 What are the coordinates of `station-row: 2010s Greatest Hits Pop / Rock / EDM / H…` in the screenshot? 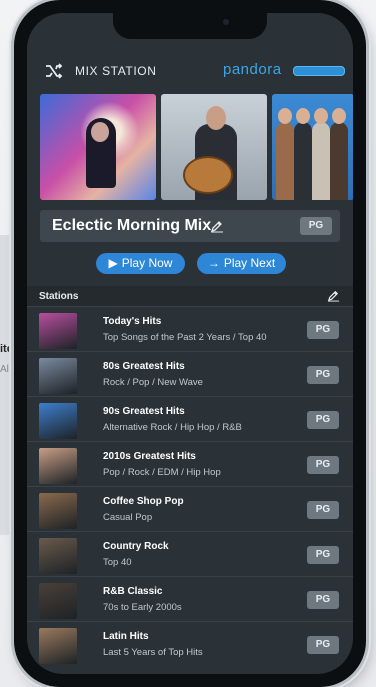 It's located at (190, 464).